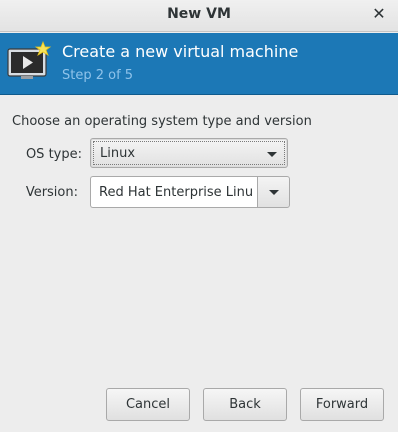 The height and width of the screenshot is (432, 398). I want to click on version-input: Red Hat Enterprise Linu, so click(173, 192).